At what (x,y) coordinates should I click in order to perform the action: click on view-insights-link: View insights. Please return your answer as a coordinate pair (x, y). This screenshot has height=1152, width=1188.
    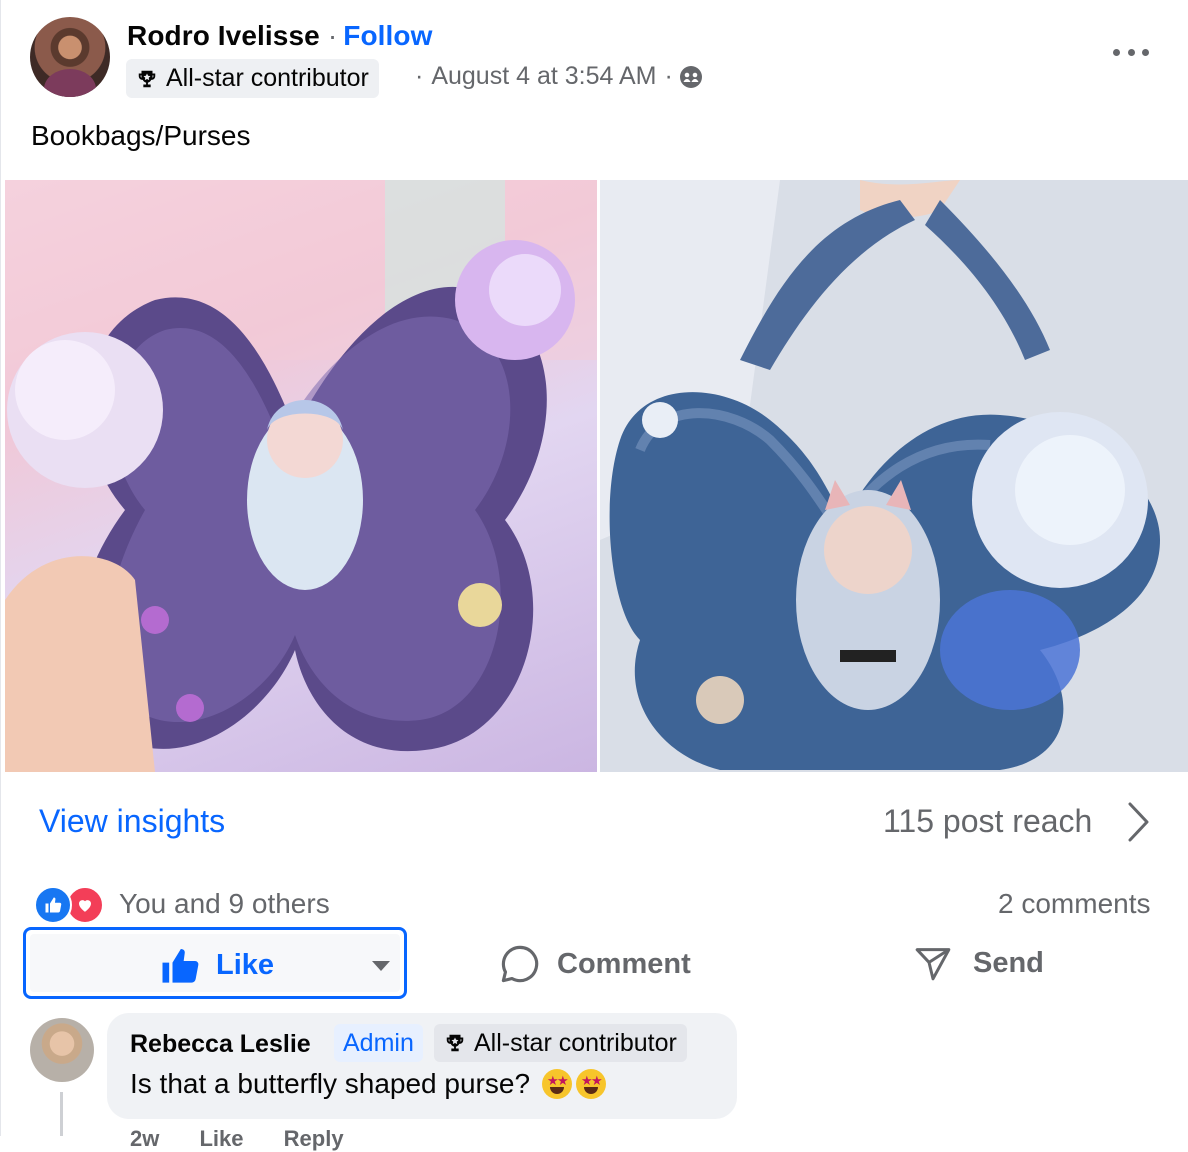
    Looking at the image, I should click on (132, 821).